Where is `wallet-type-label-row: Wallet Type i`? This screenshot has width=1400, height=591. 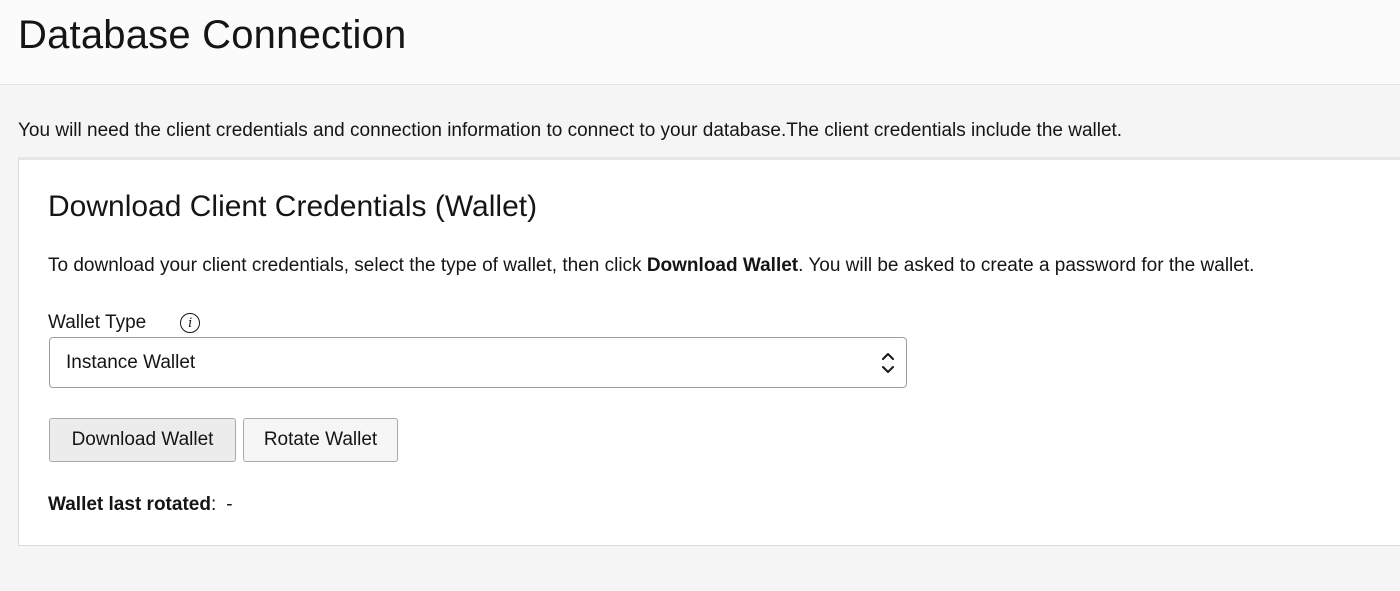
wallet-type-label-row: Wallet Type i is located at coordinates (124, 323).